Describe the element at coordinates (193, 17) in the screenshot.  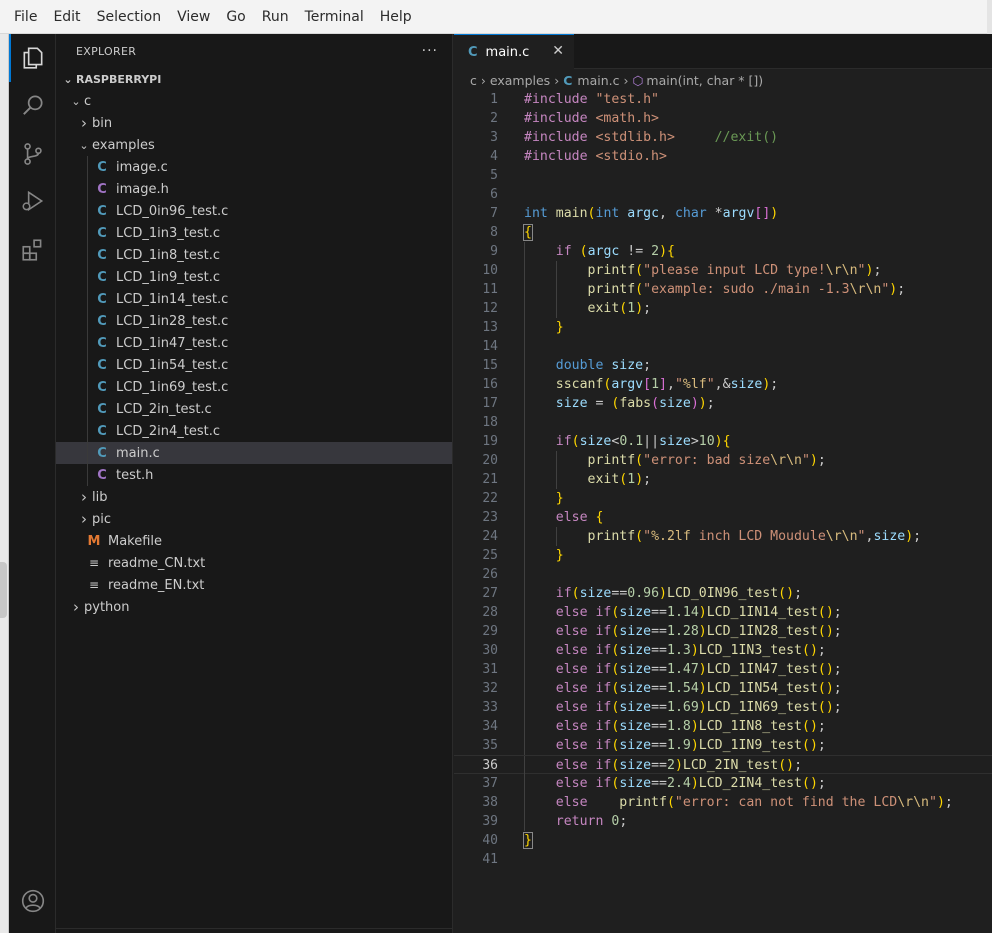
I see `menu-view: View` at that location.